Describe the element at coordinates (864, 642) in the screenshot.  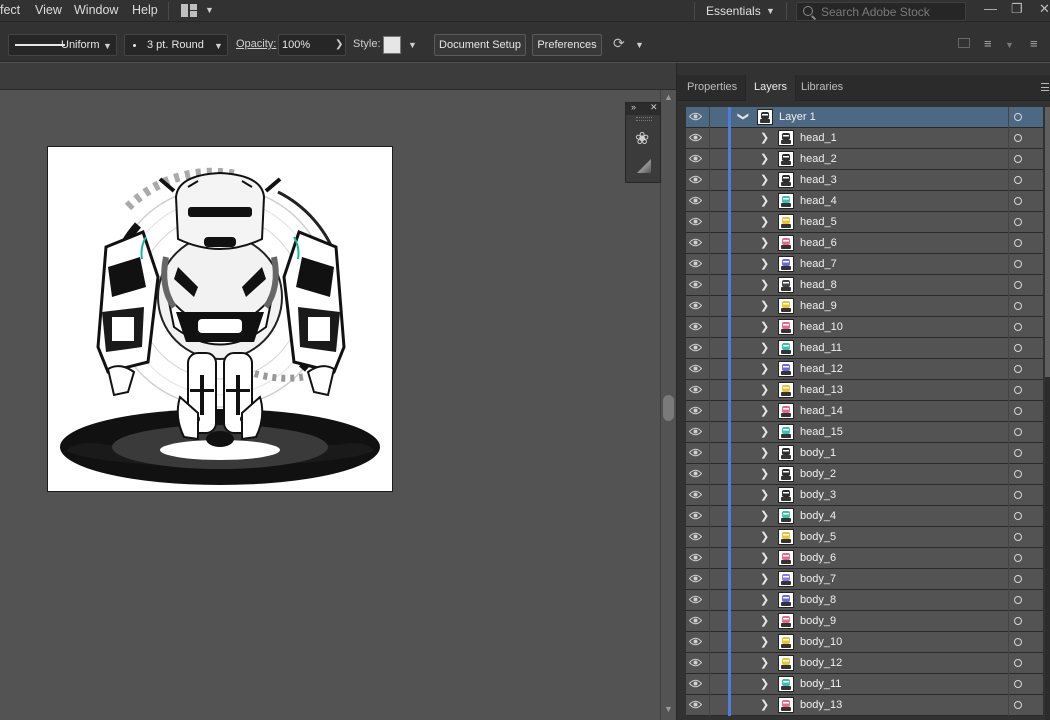
I see `sublayer-row: ❯ body_10` at that location.